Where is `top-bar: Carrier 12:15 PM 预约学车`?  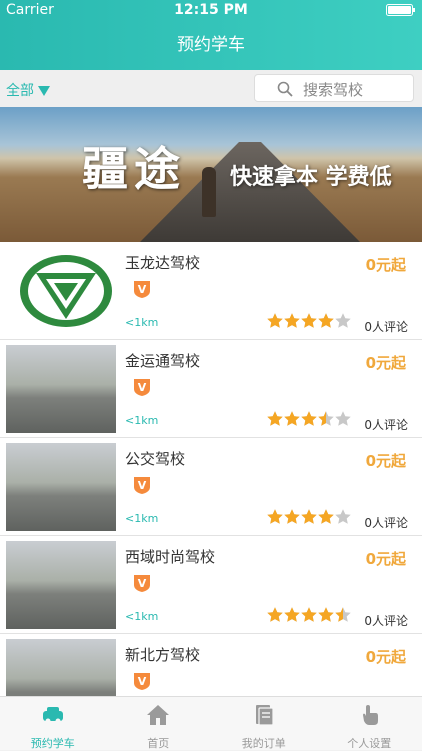
top-bar: Carrier 12:15 PM 预约学车 is located at coordinates (211, 35).